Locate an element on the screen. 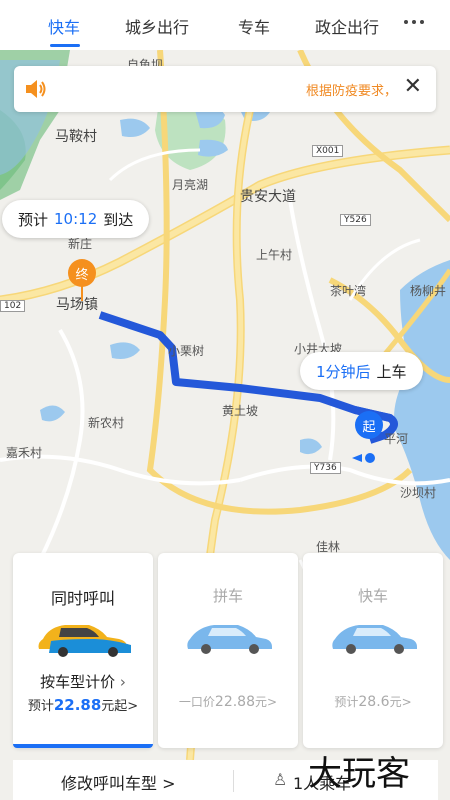 This screenshot has height=800, width=450. destination-pin-stem is located at coordinates (82, 293).